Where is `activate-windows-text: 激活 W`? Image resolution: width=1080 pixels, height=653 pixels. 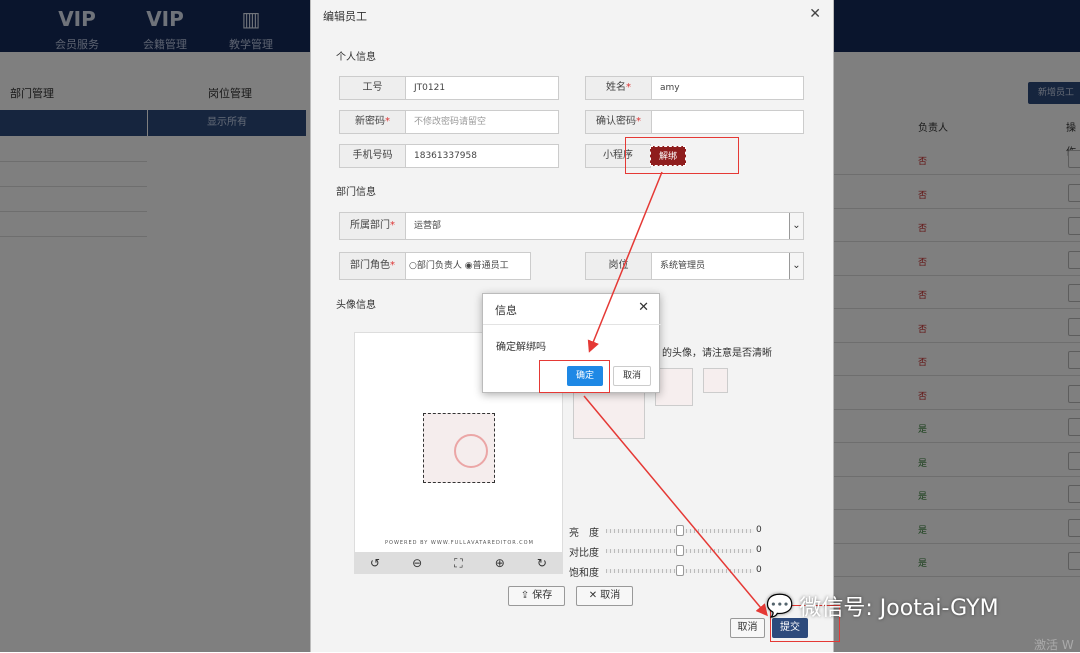
activate-windows-text: 激活 W is located at coordinates (1054, 645).